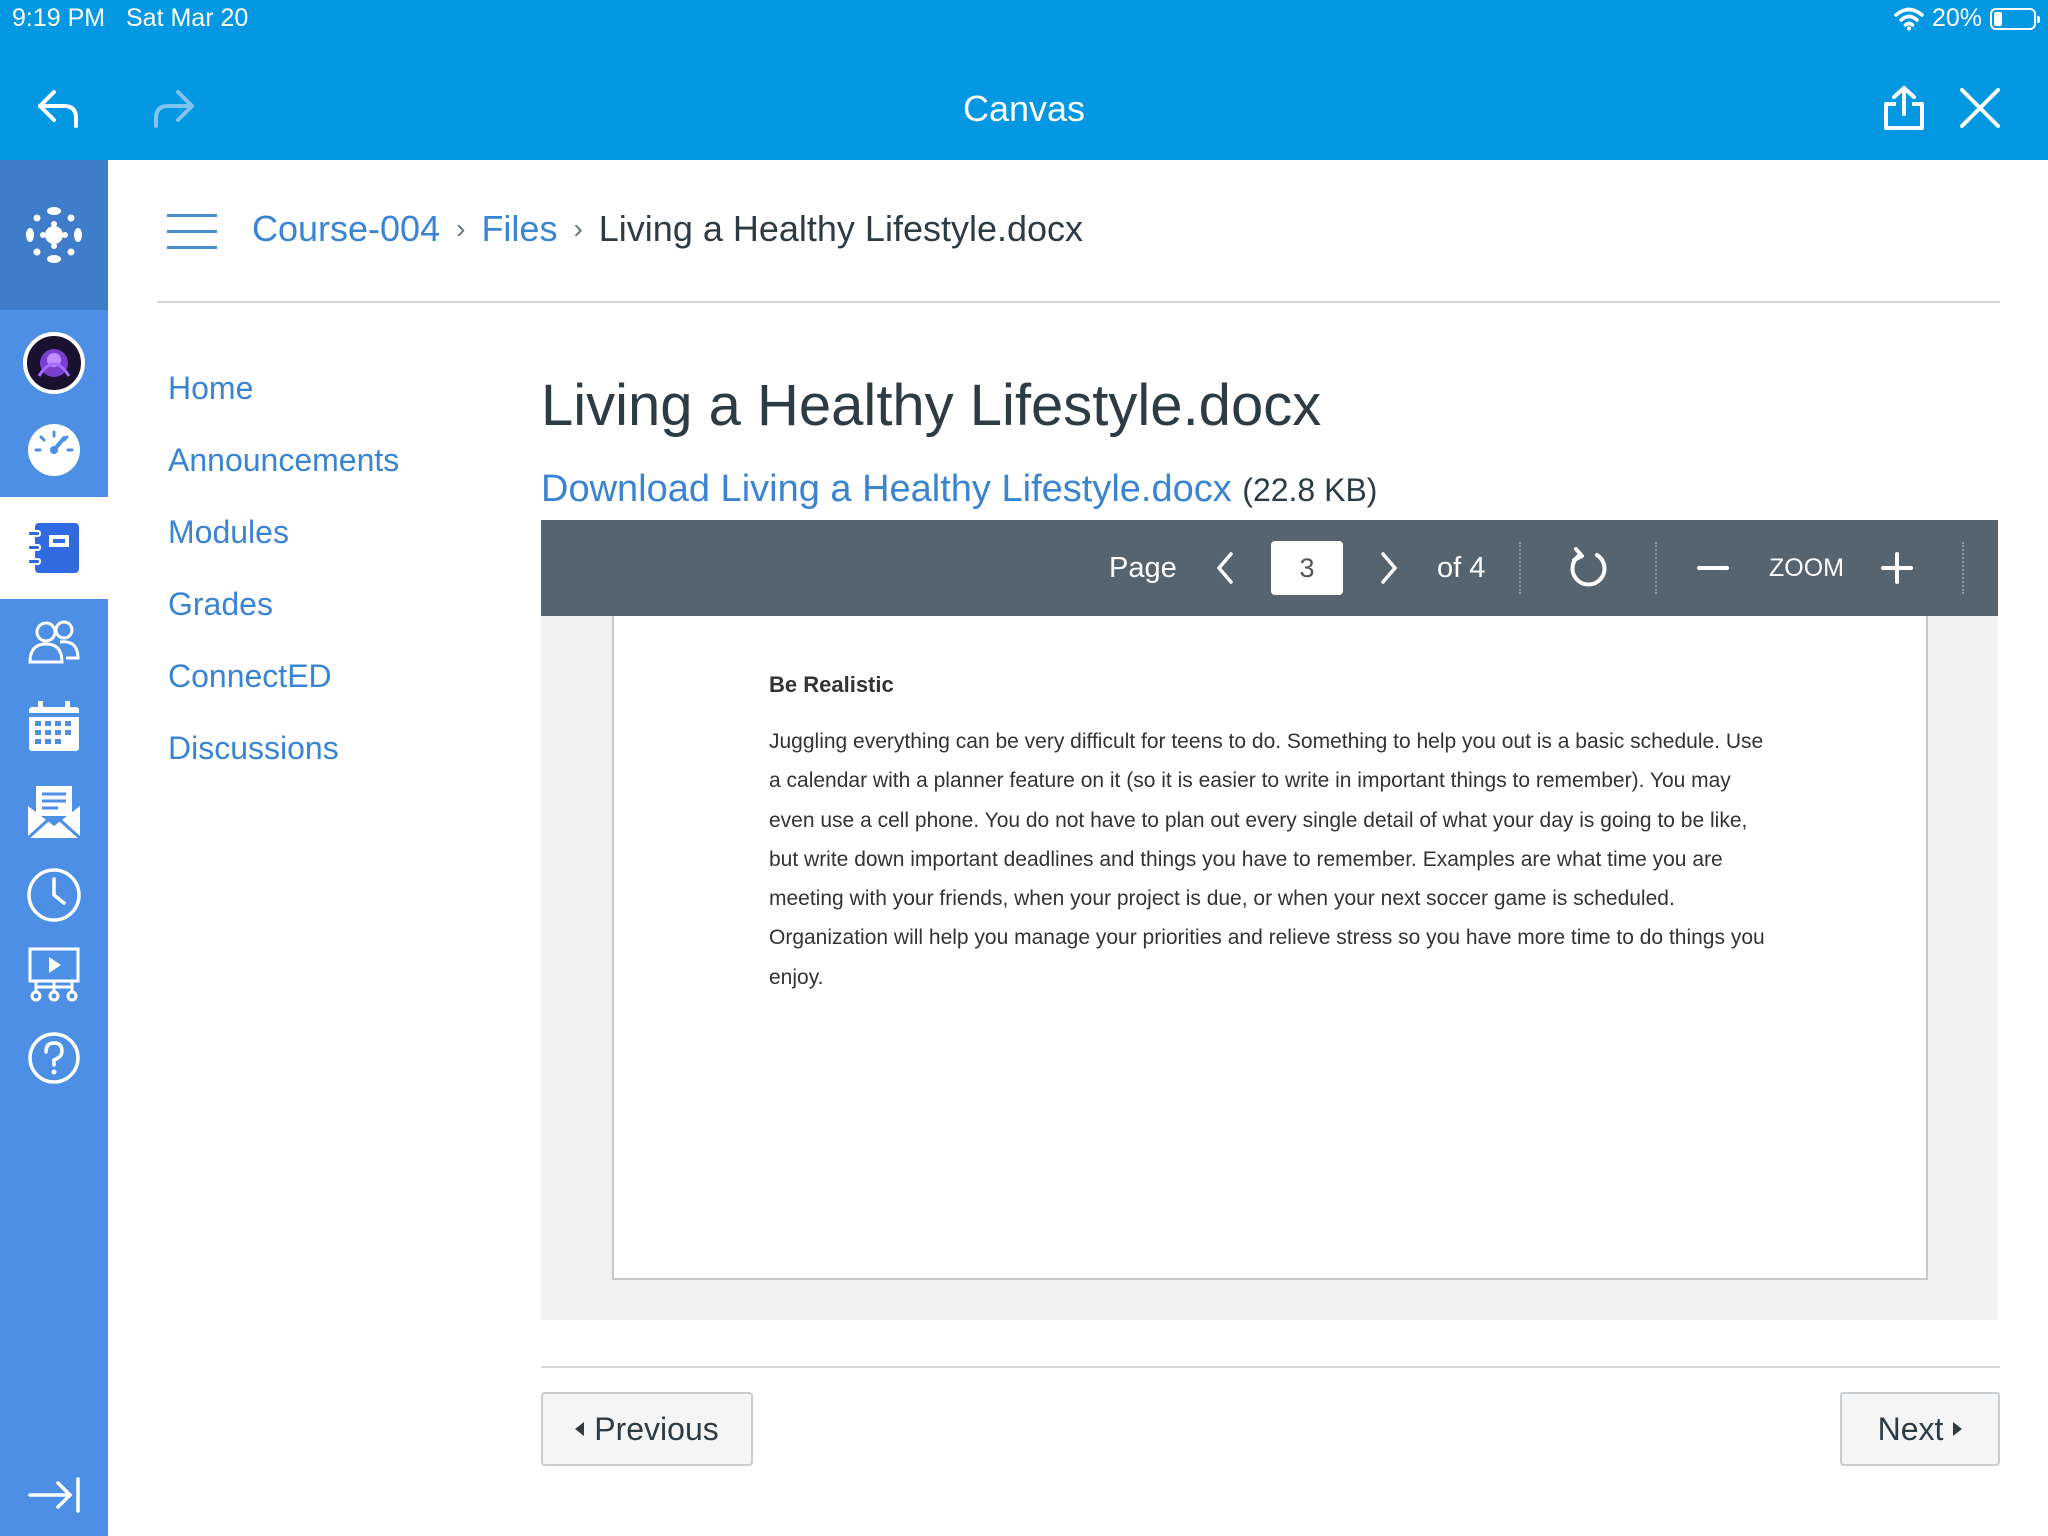  I want to click on course-menu-toggle, so click(192, 232).